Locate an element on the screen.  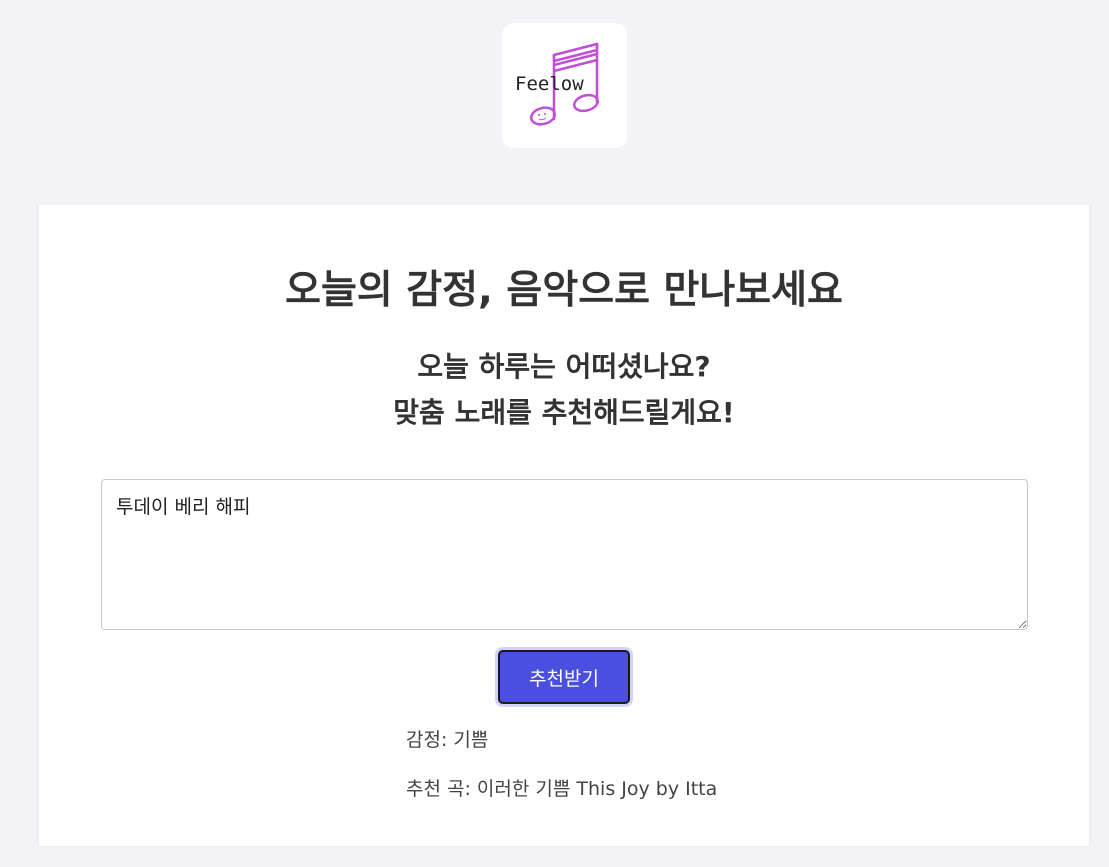
logo: Feelow is located at coordinates (564, 85).